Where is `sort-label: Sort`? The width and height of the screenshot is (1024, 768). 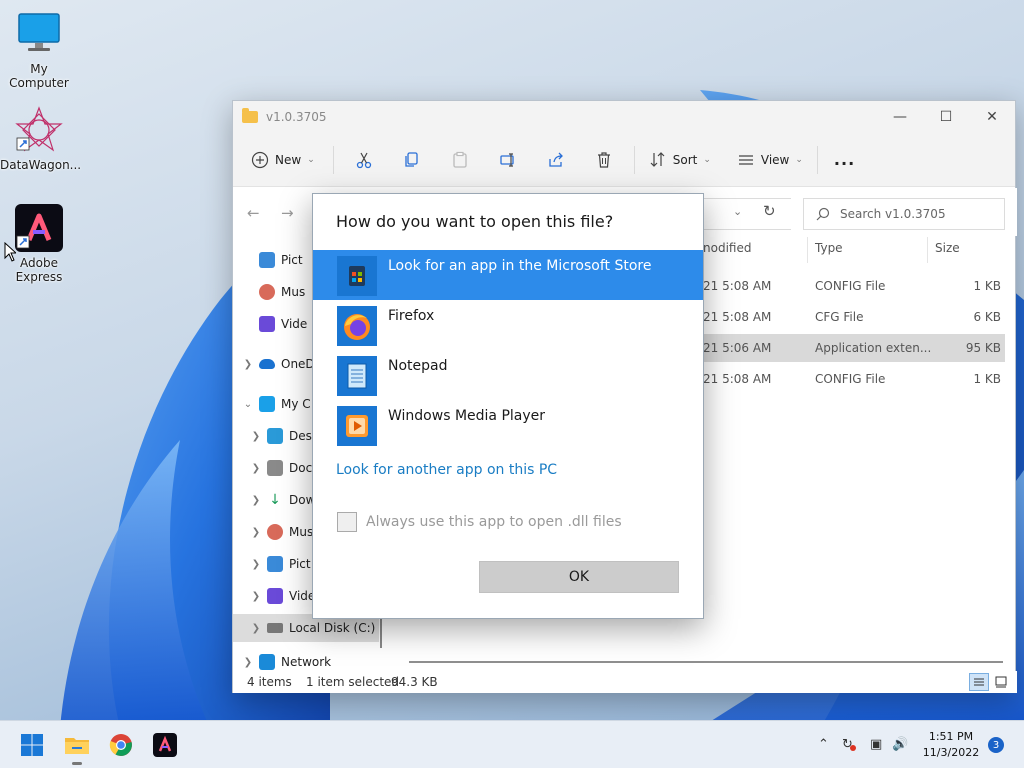 sort-label: Sort is located at coordinates (685, 159).